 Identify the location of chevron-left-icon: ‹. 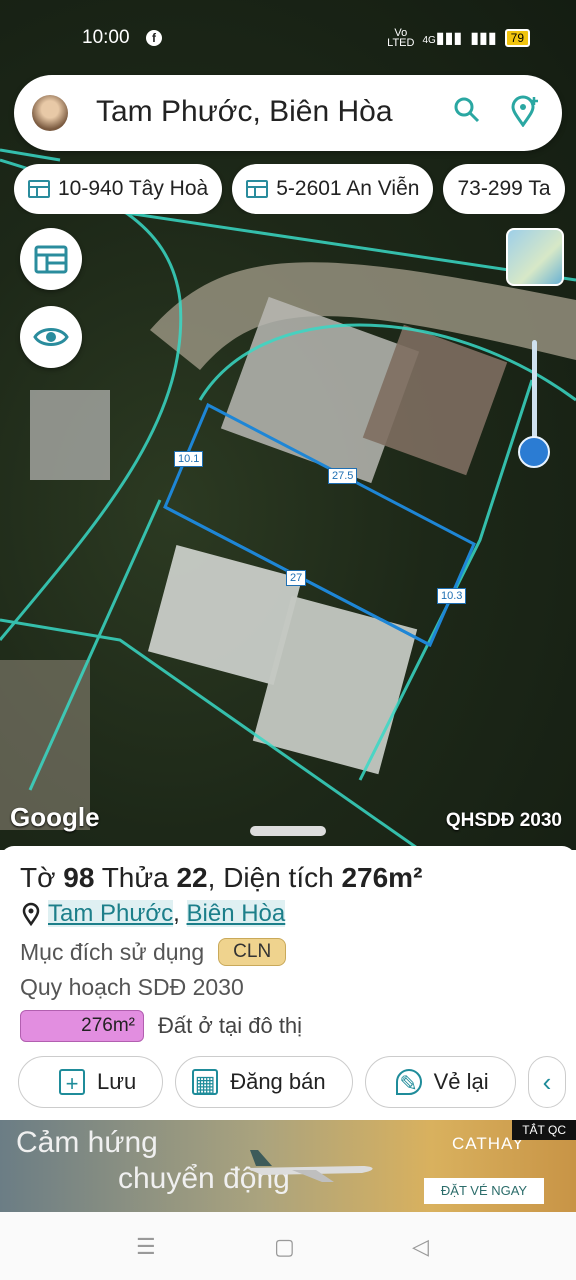
(547, 1081).